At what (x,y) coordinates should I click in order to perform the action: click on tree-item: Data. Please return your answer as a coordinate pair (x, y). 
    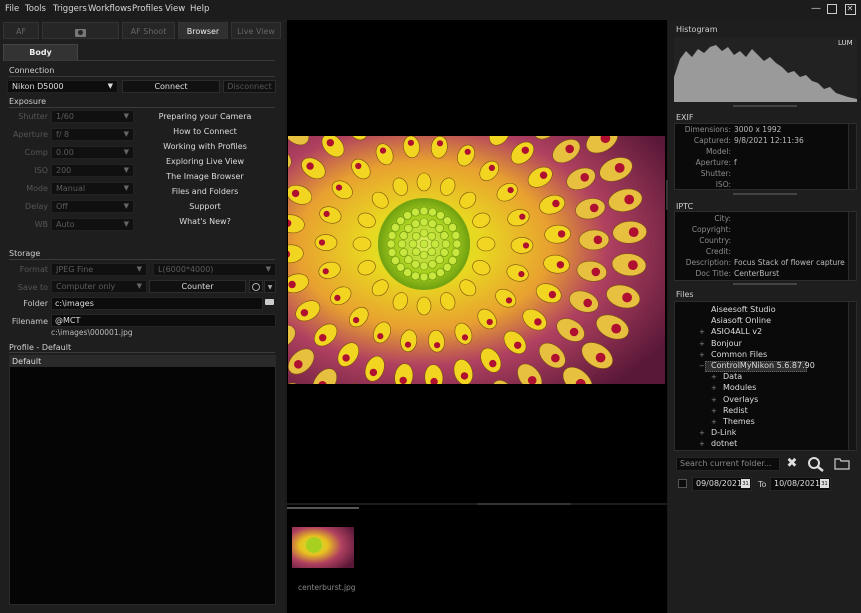
    Looking at the image, I should click on (732, 376).